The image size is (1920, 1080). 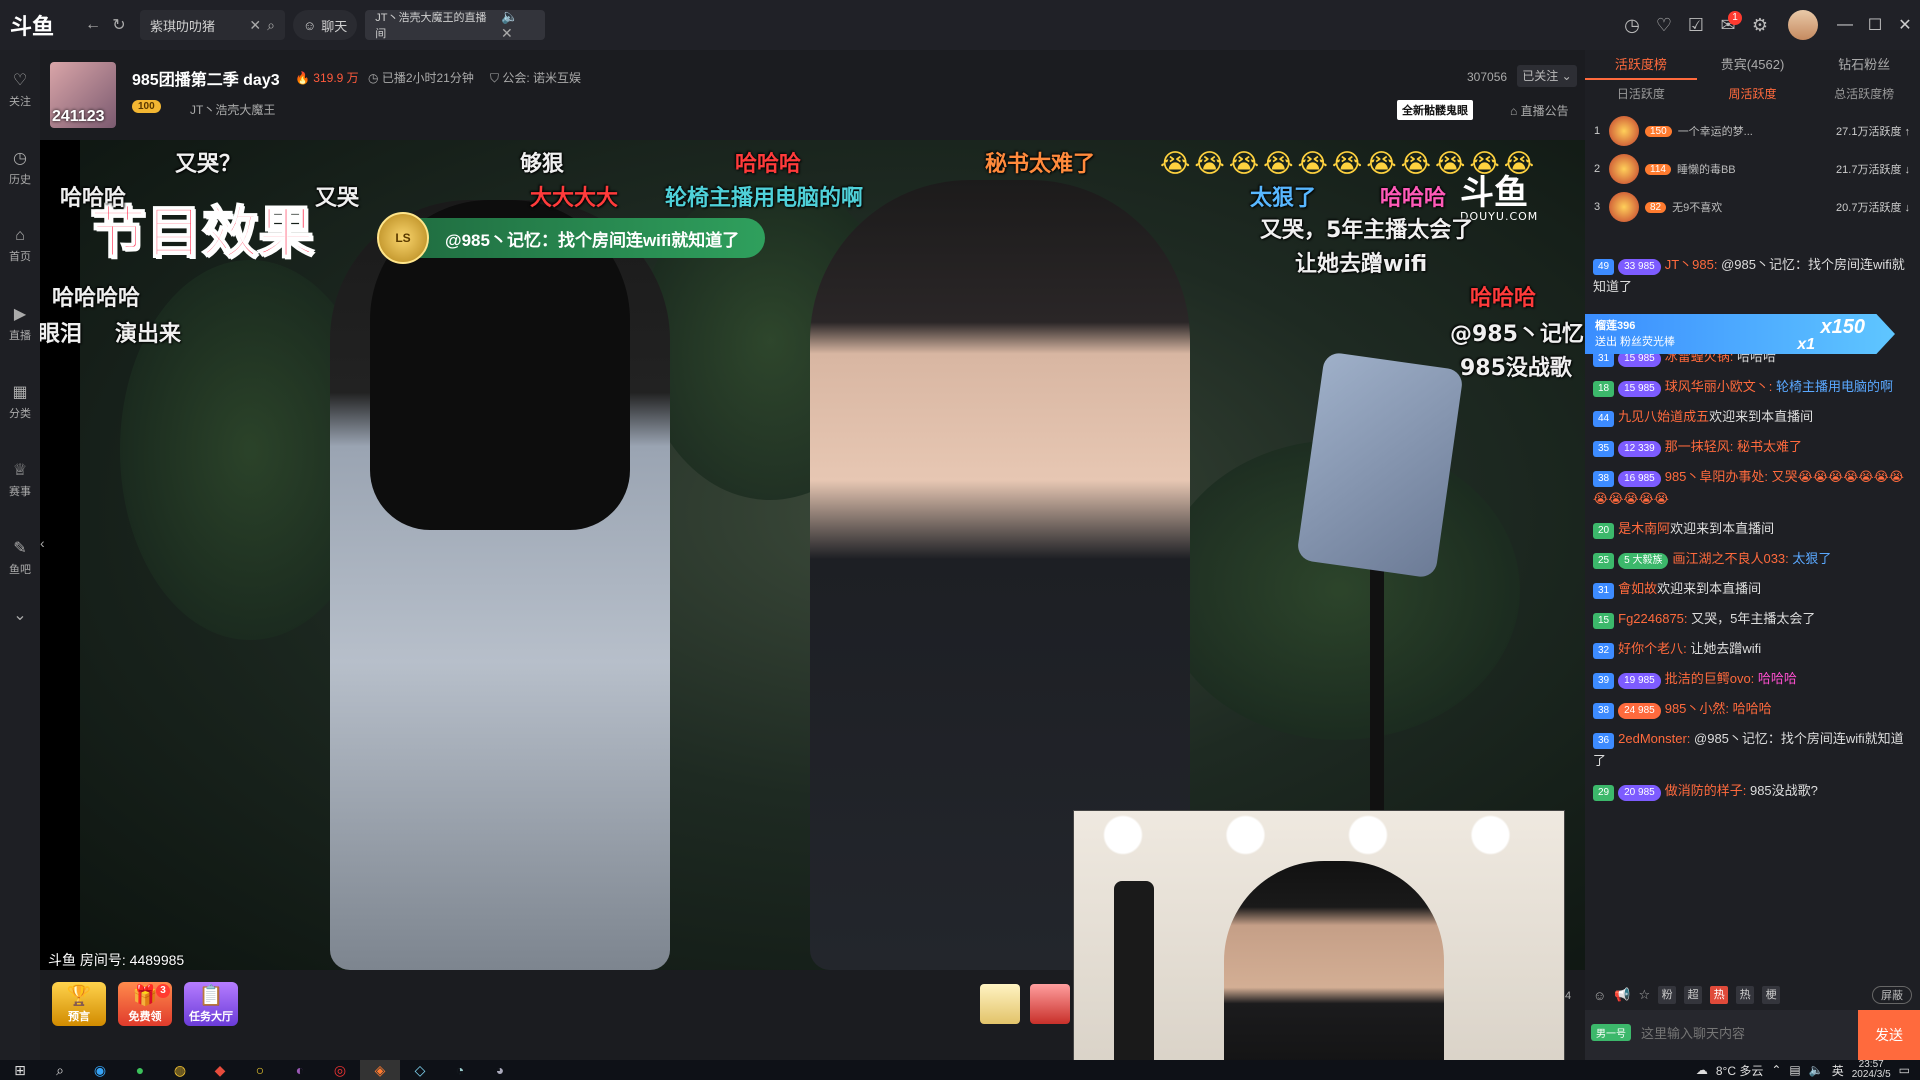 What do you see at coordinates (1611, 1032) in the screenshot?
I see `identity-badge: 男一号` at bounding box center [1611, 1032].